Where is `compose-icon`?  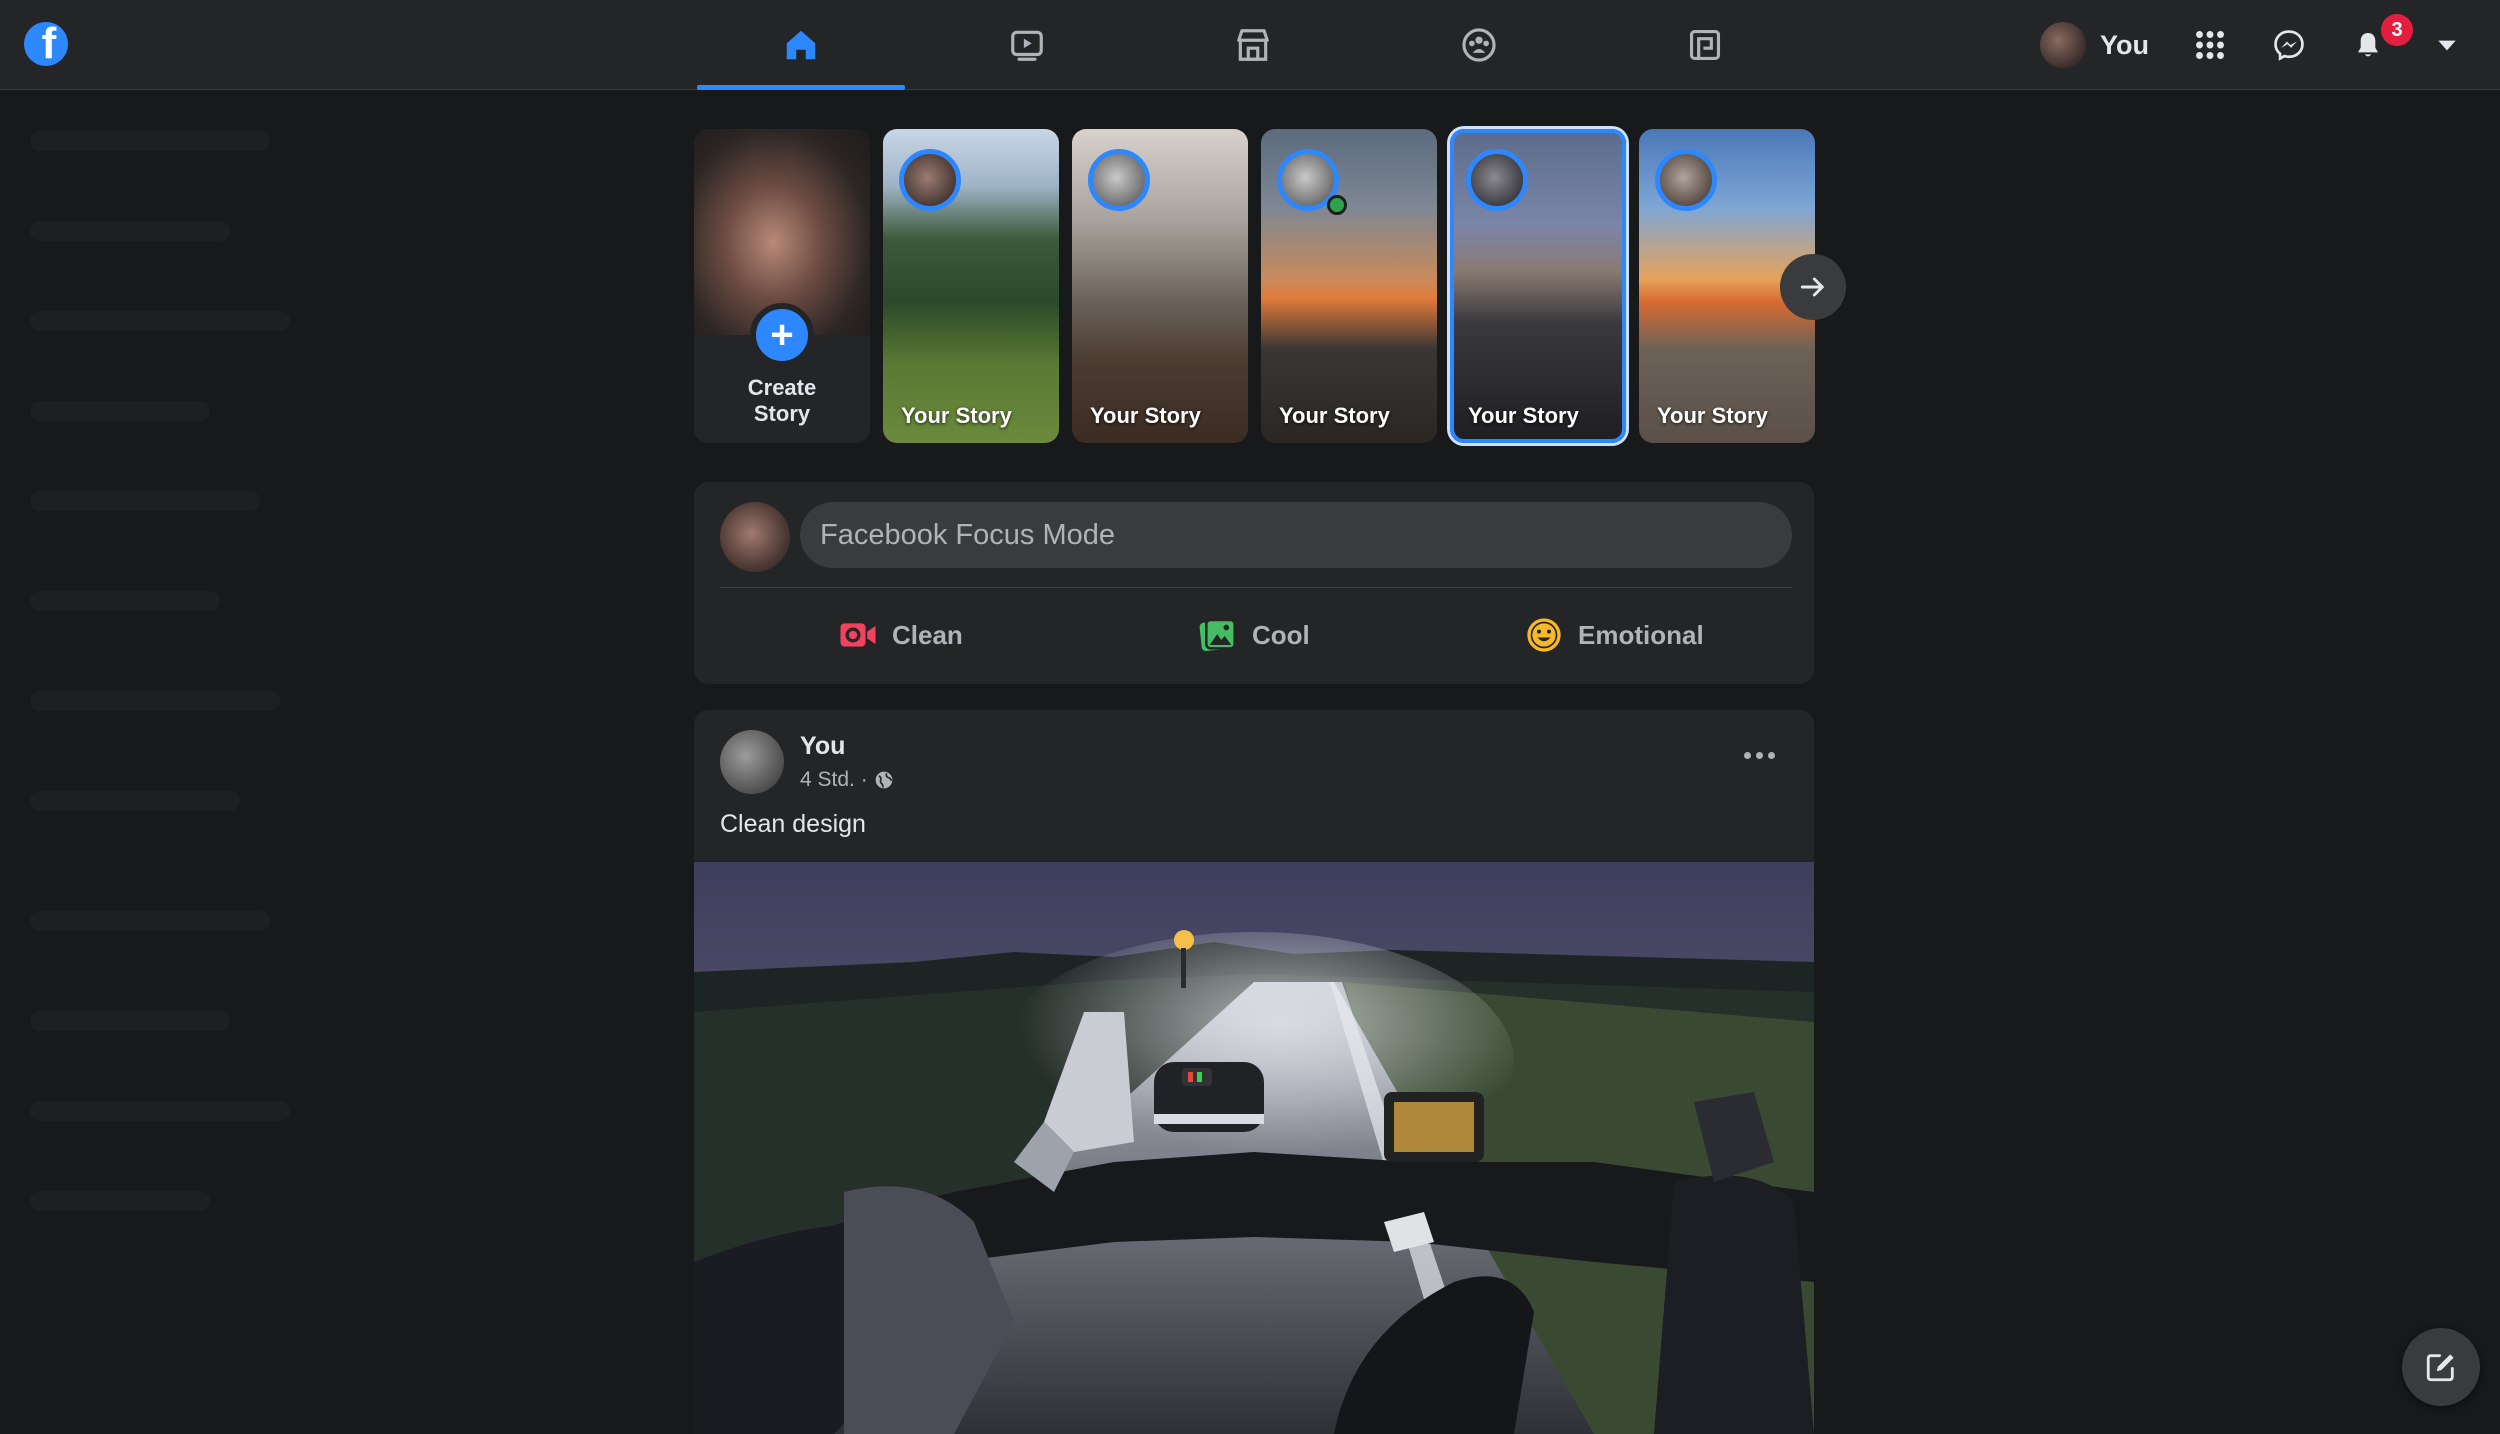
compose-icon is located at coordinates (2440, 1368).